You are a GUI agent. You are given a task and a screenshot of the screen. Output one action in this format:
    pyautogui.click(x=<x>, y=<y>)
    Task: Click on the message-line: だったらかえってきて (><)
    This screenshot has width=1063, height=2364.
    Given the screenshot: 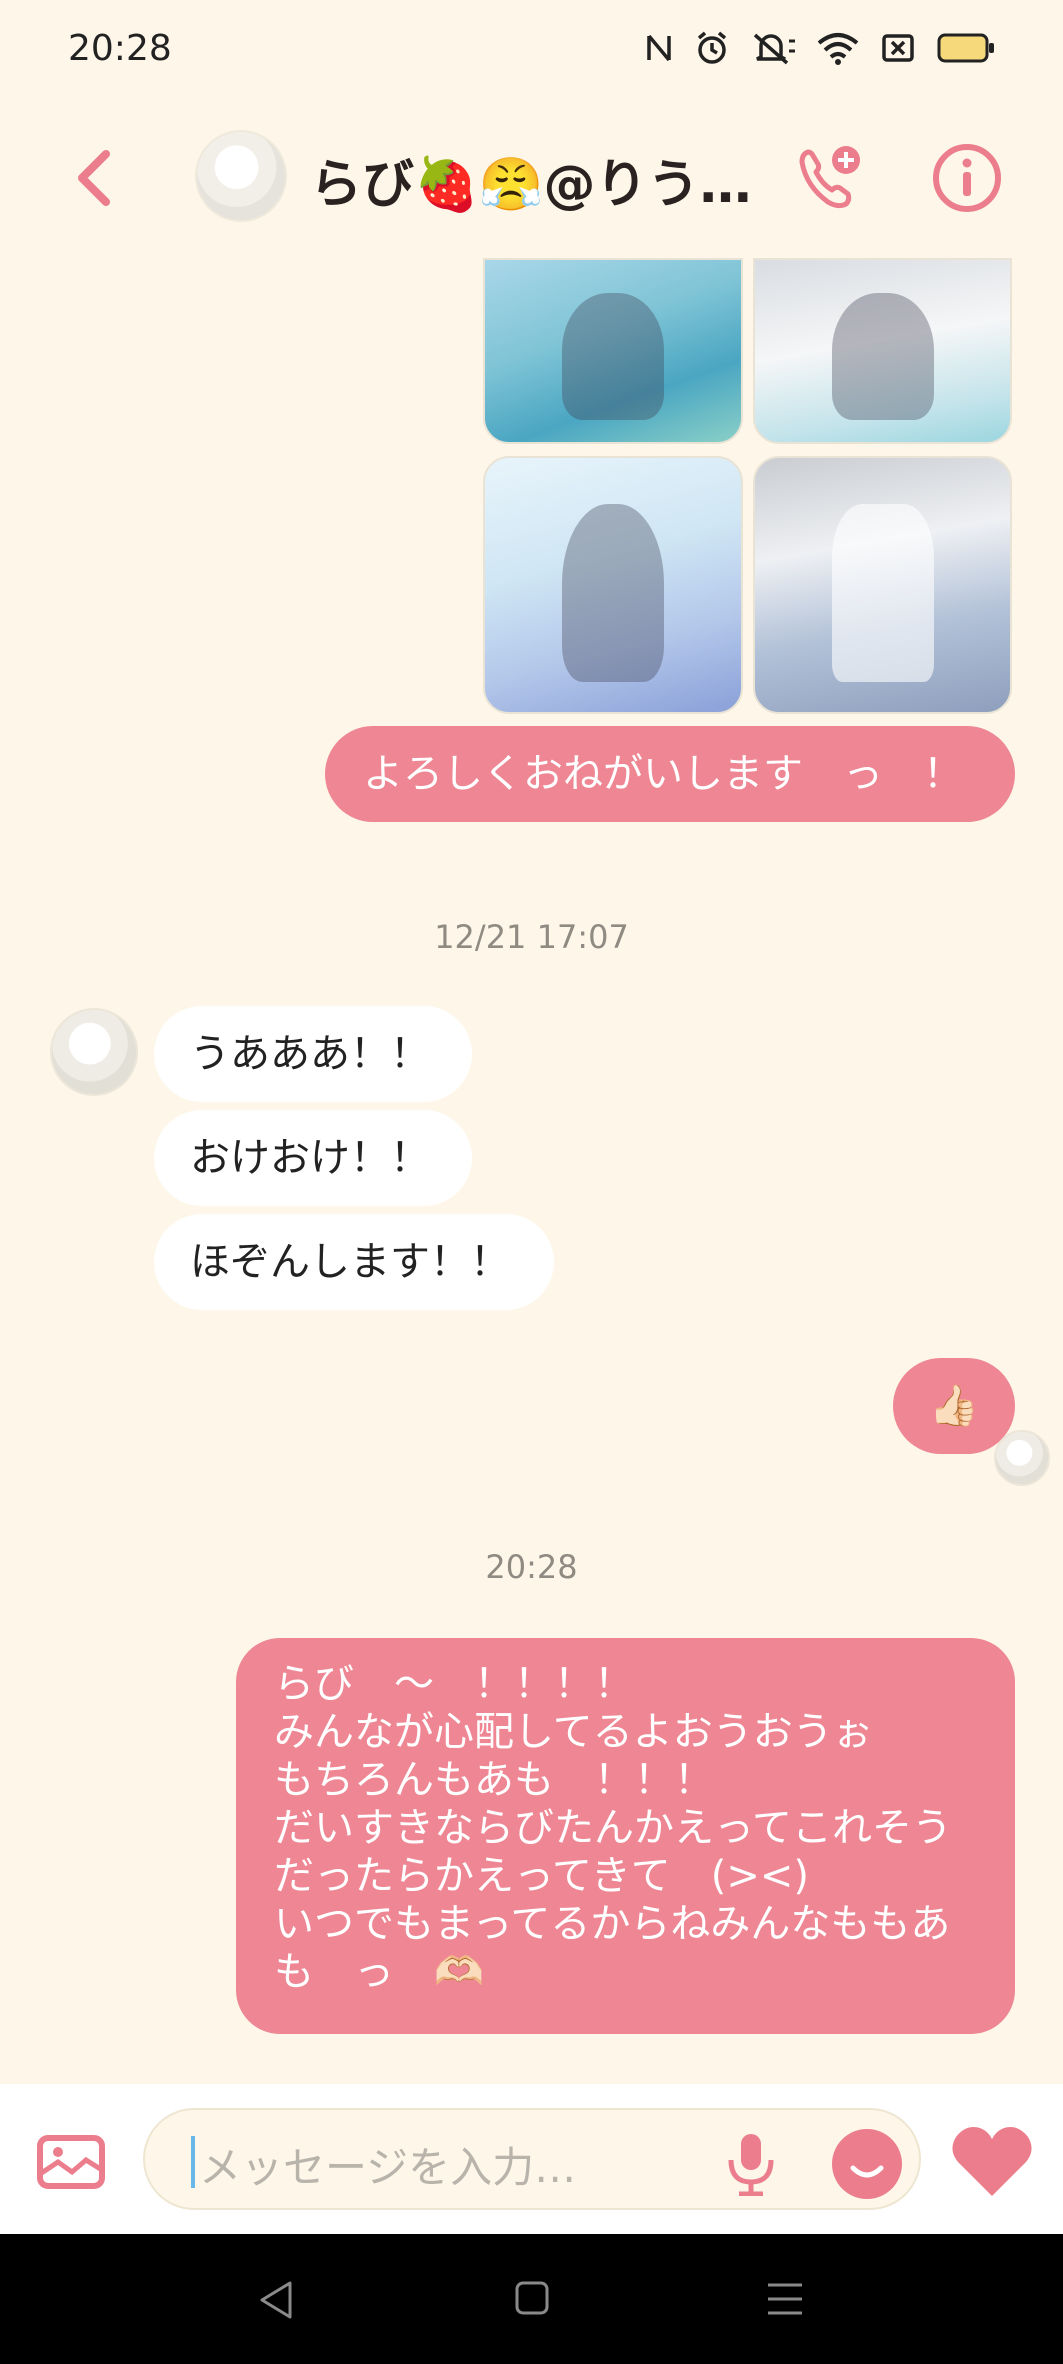 What is the action you would take?
    pyautogui.click(x=542, y=1876)
    